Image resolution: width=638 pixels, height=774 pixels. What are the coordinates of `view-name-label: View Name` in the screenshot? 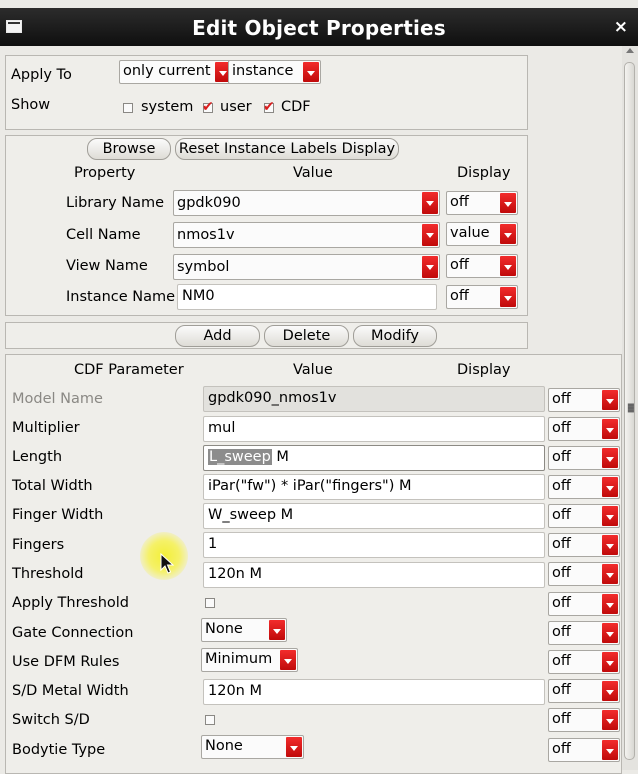 It's located at (107, 266).